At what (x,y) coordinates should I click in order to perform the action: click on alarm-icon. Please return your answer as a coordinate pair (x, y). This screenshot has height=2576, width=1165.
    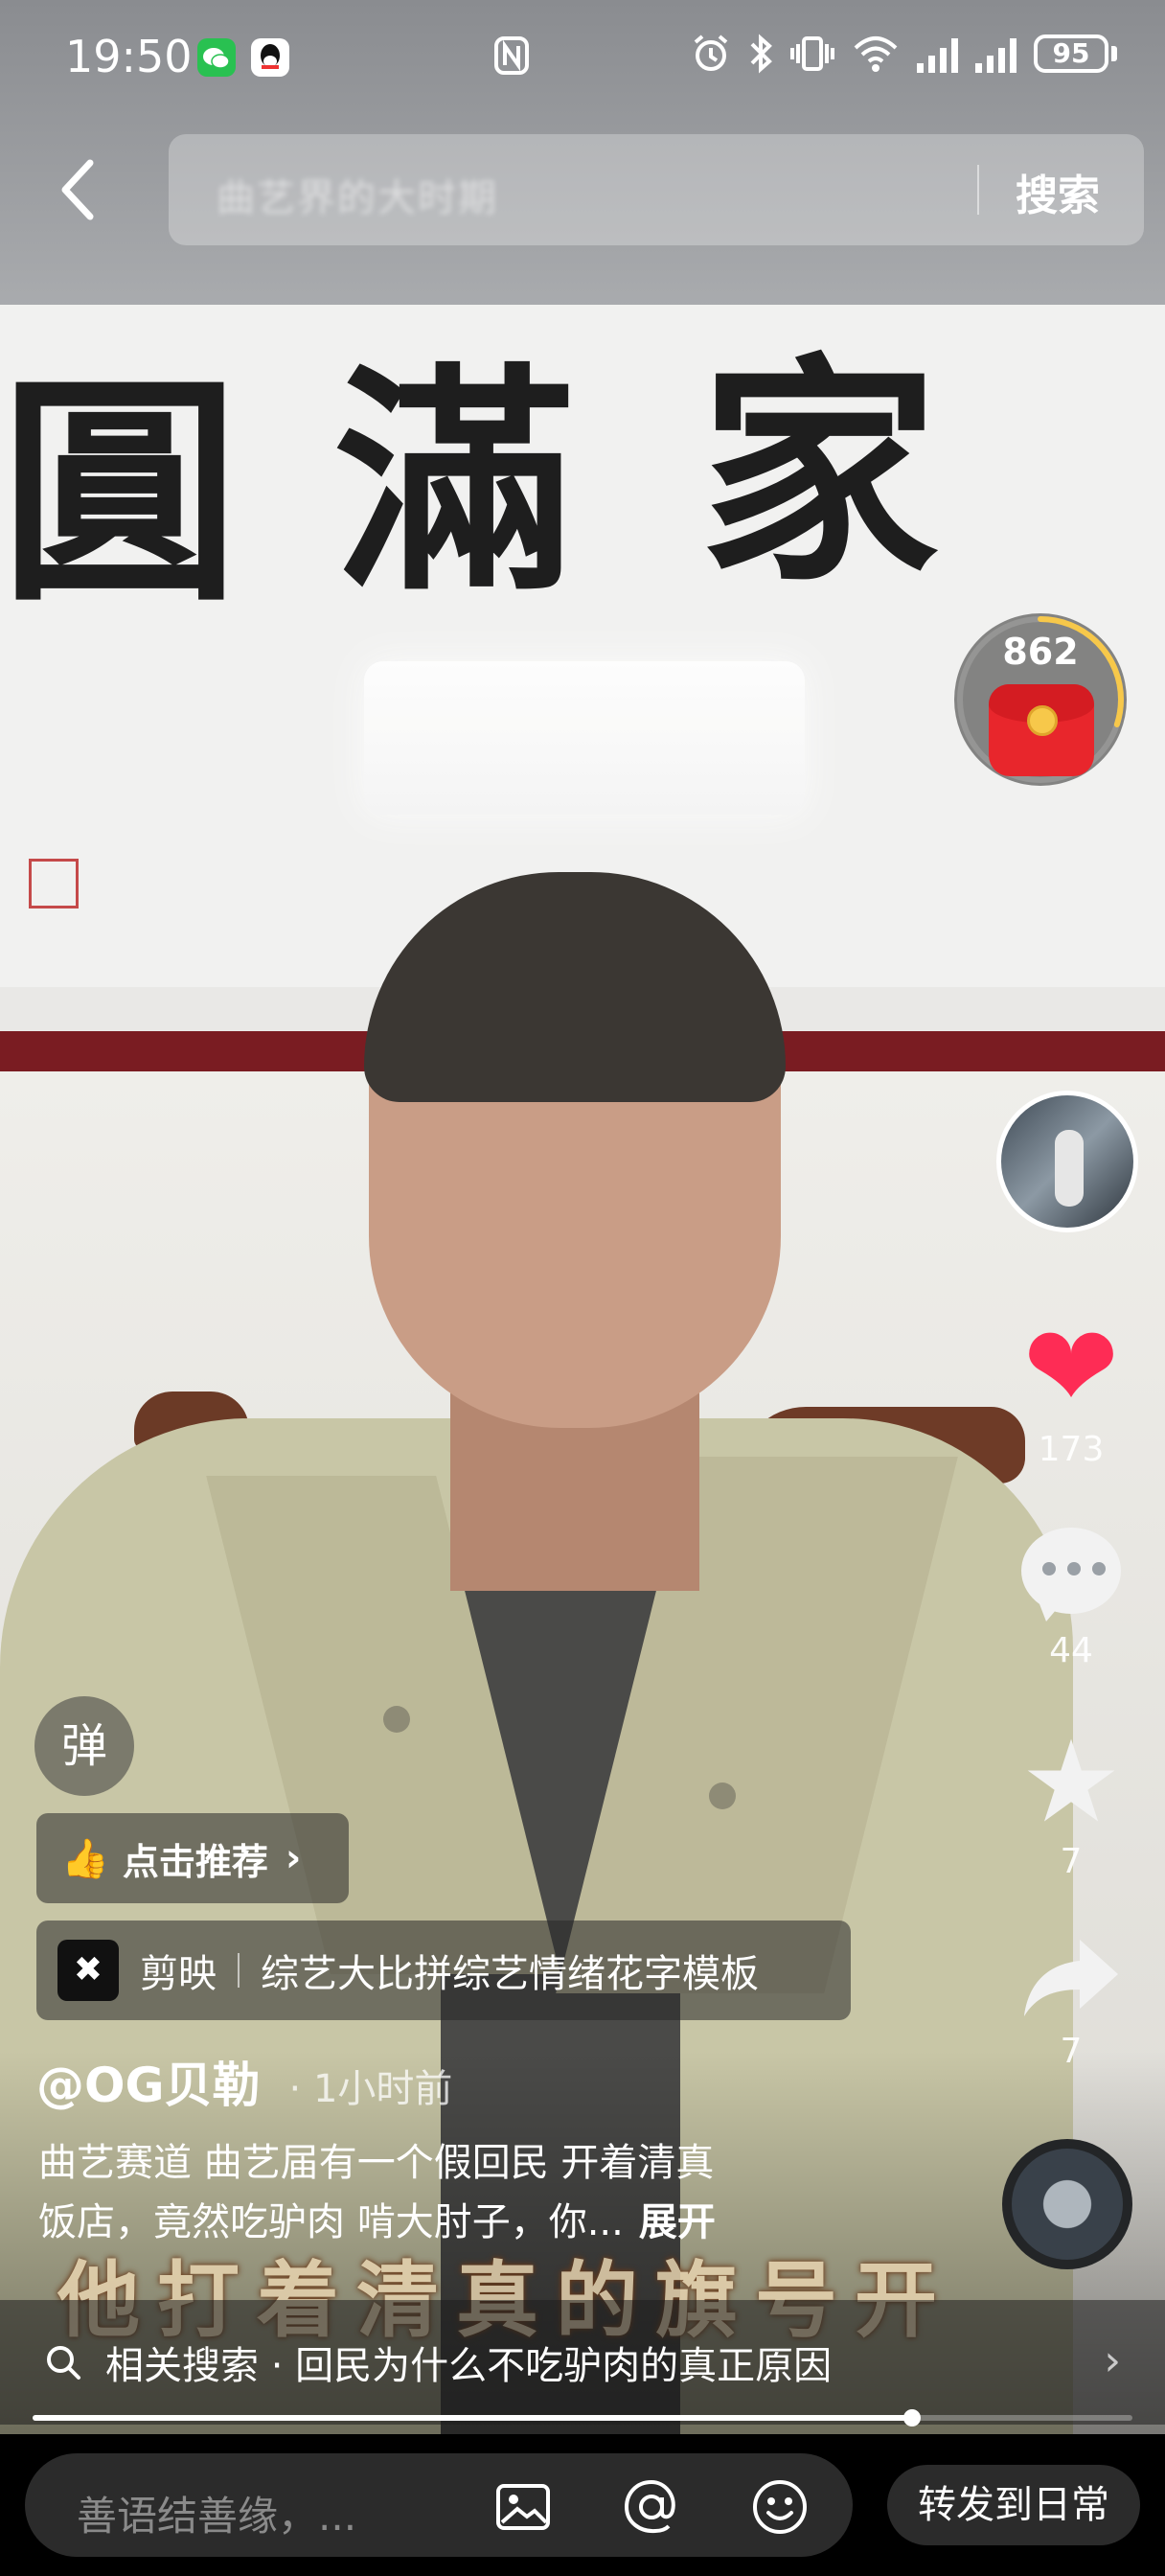
    Looking at the image, I should click on (711, 52).